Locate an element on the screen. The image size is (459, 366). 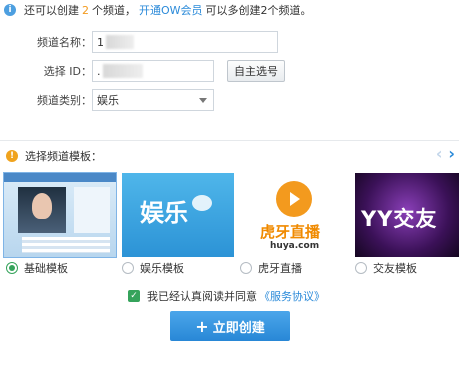
template-thumb-entertainment: 娱乐 is located at coordinates (178, 215).